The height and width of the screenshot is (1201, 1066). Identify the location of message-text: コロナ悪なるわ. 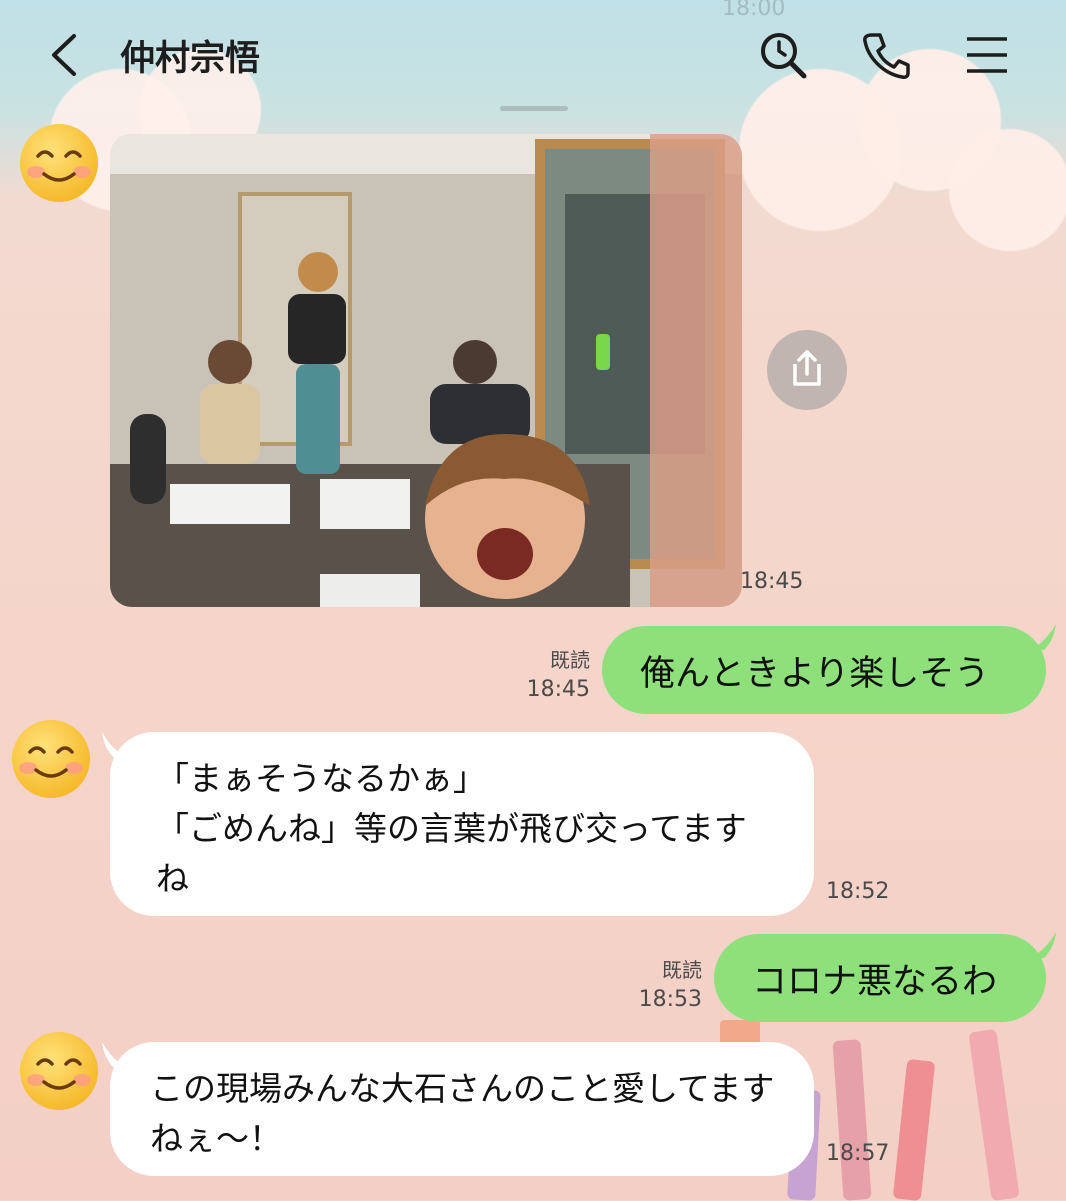
(875, 981).